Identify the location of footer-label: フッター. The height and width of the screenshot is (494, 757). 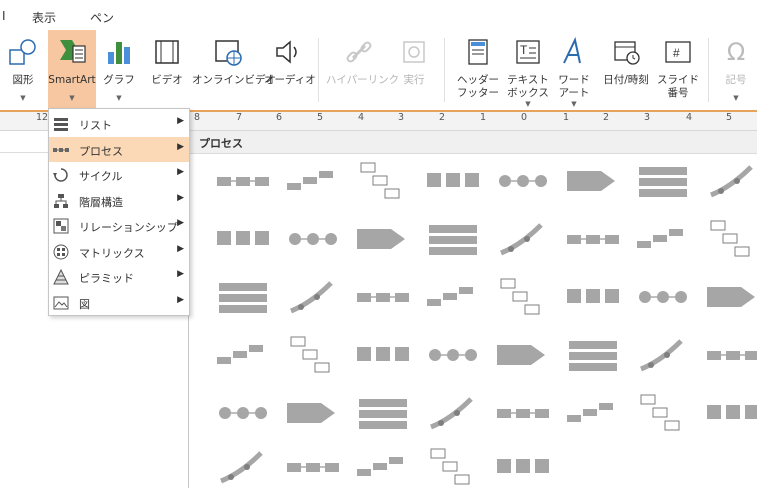
(478, 93).